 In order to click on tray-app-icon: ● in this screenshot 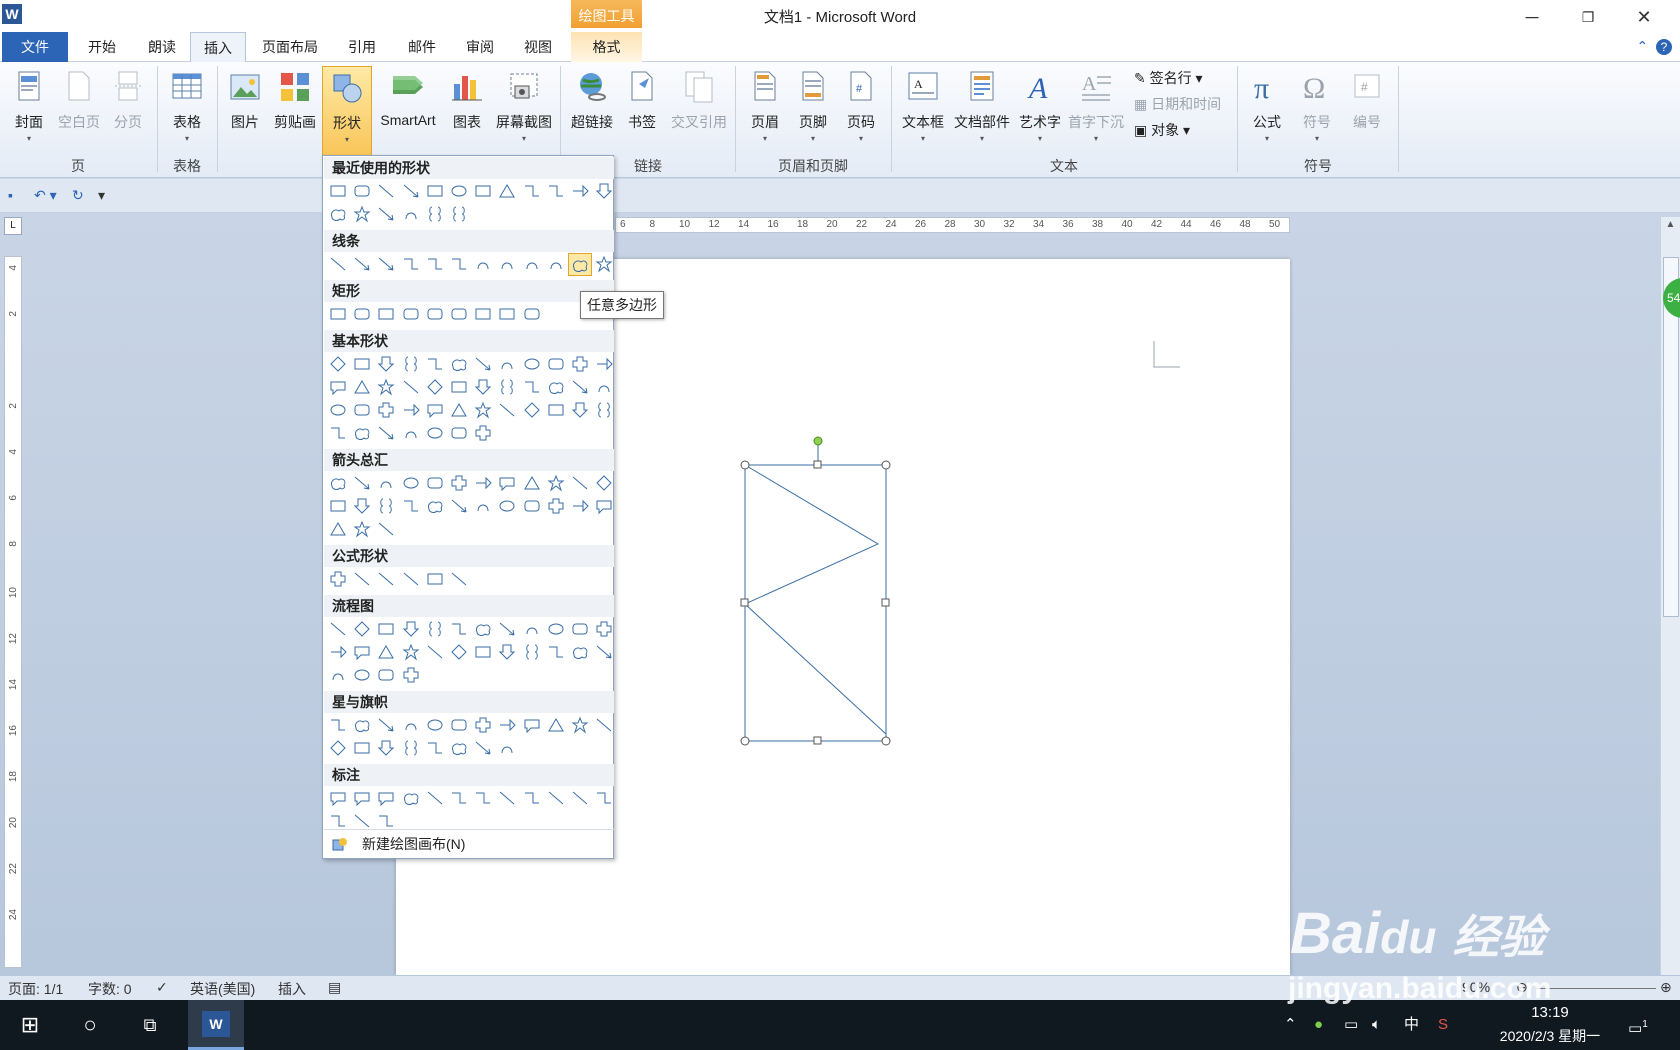, I will do `click(1318, 1025)`.